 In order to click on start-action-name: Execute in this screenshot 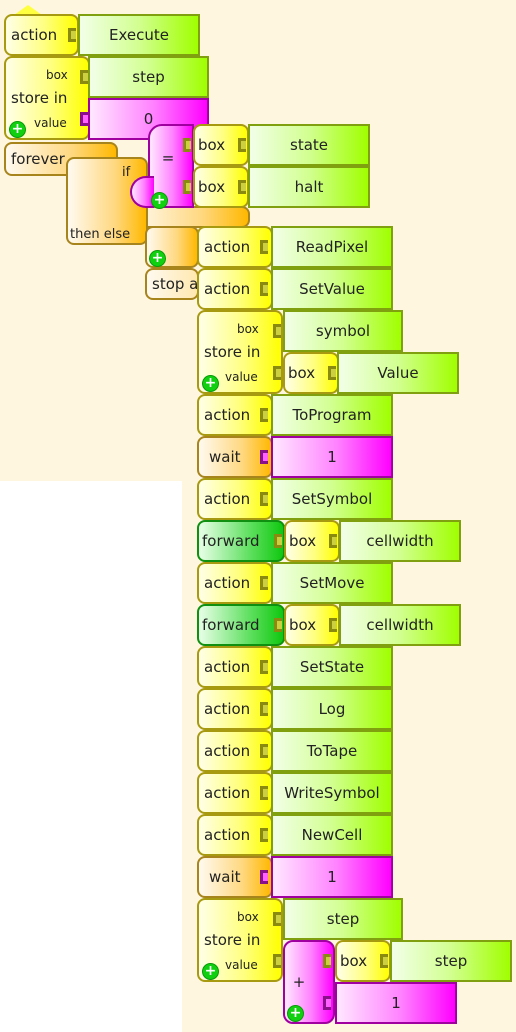, I will do `click(139, 35)`.